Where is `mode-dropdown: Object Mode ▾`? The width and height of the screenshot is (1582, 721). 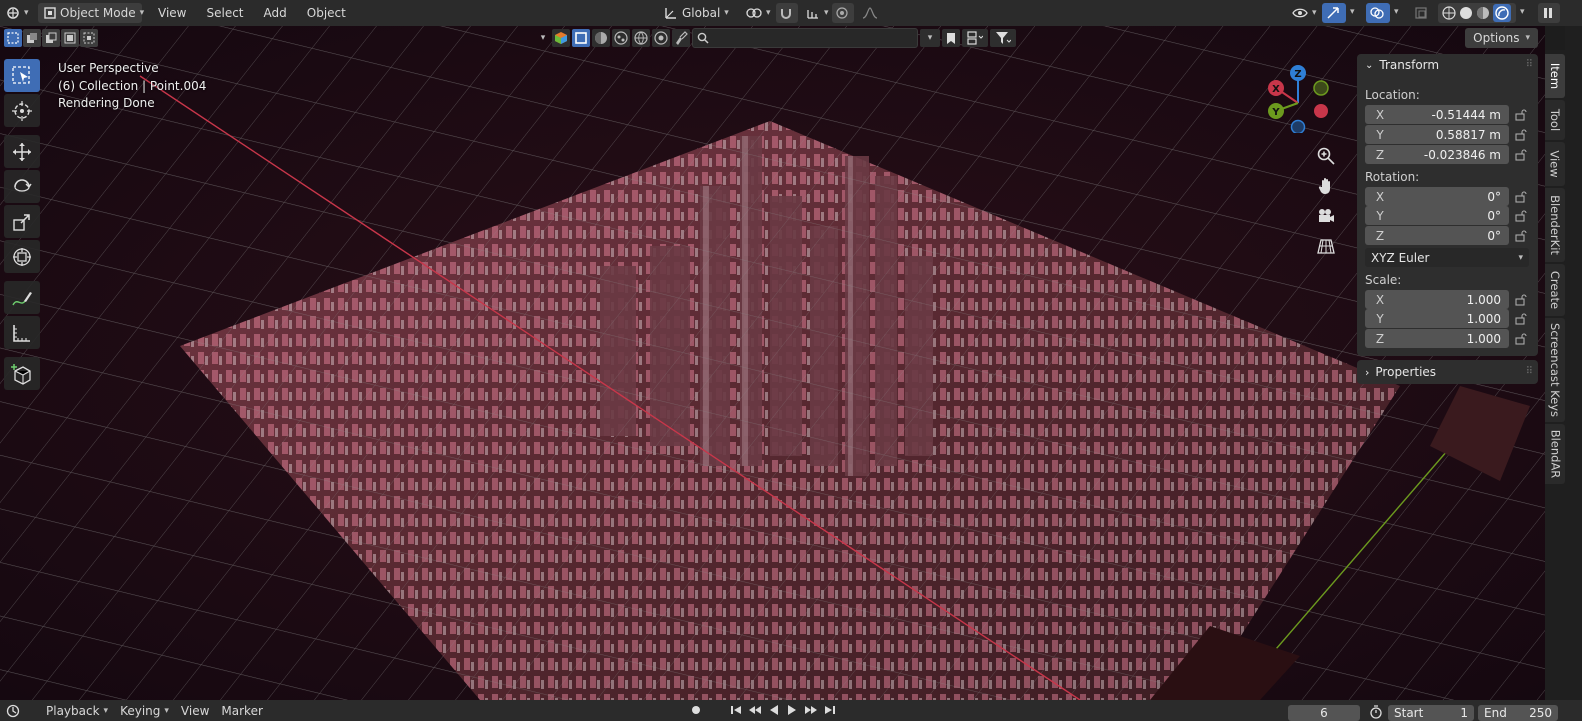
mode-dropdown: Object Mode ▾ is located at coordinates (91, 13).